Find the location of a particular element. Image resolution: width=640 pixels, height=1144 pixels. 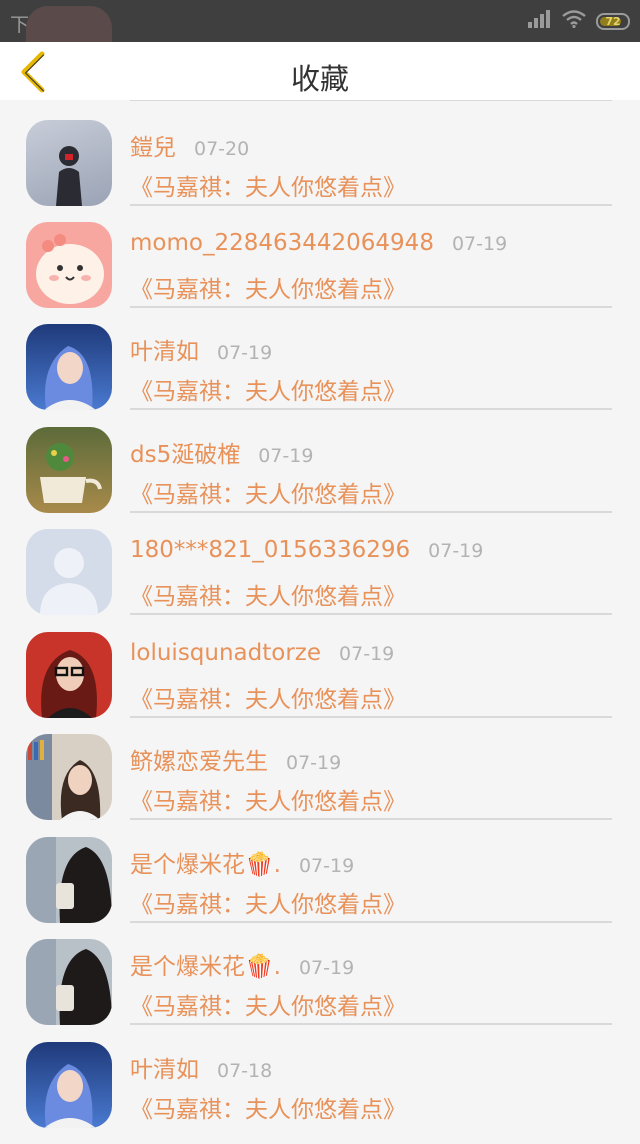

page-title: 收藏 is located at coordinates (319, 79).